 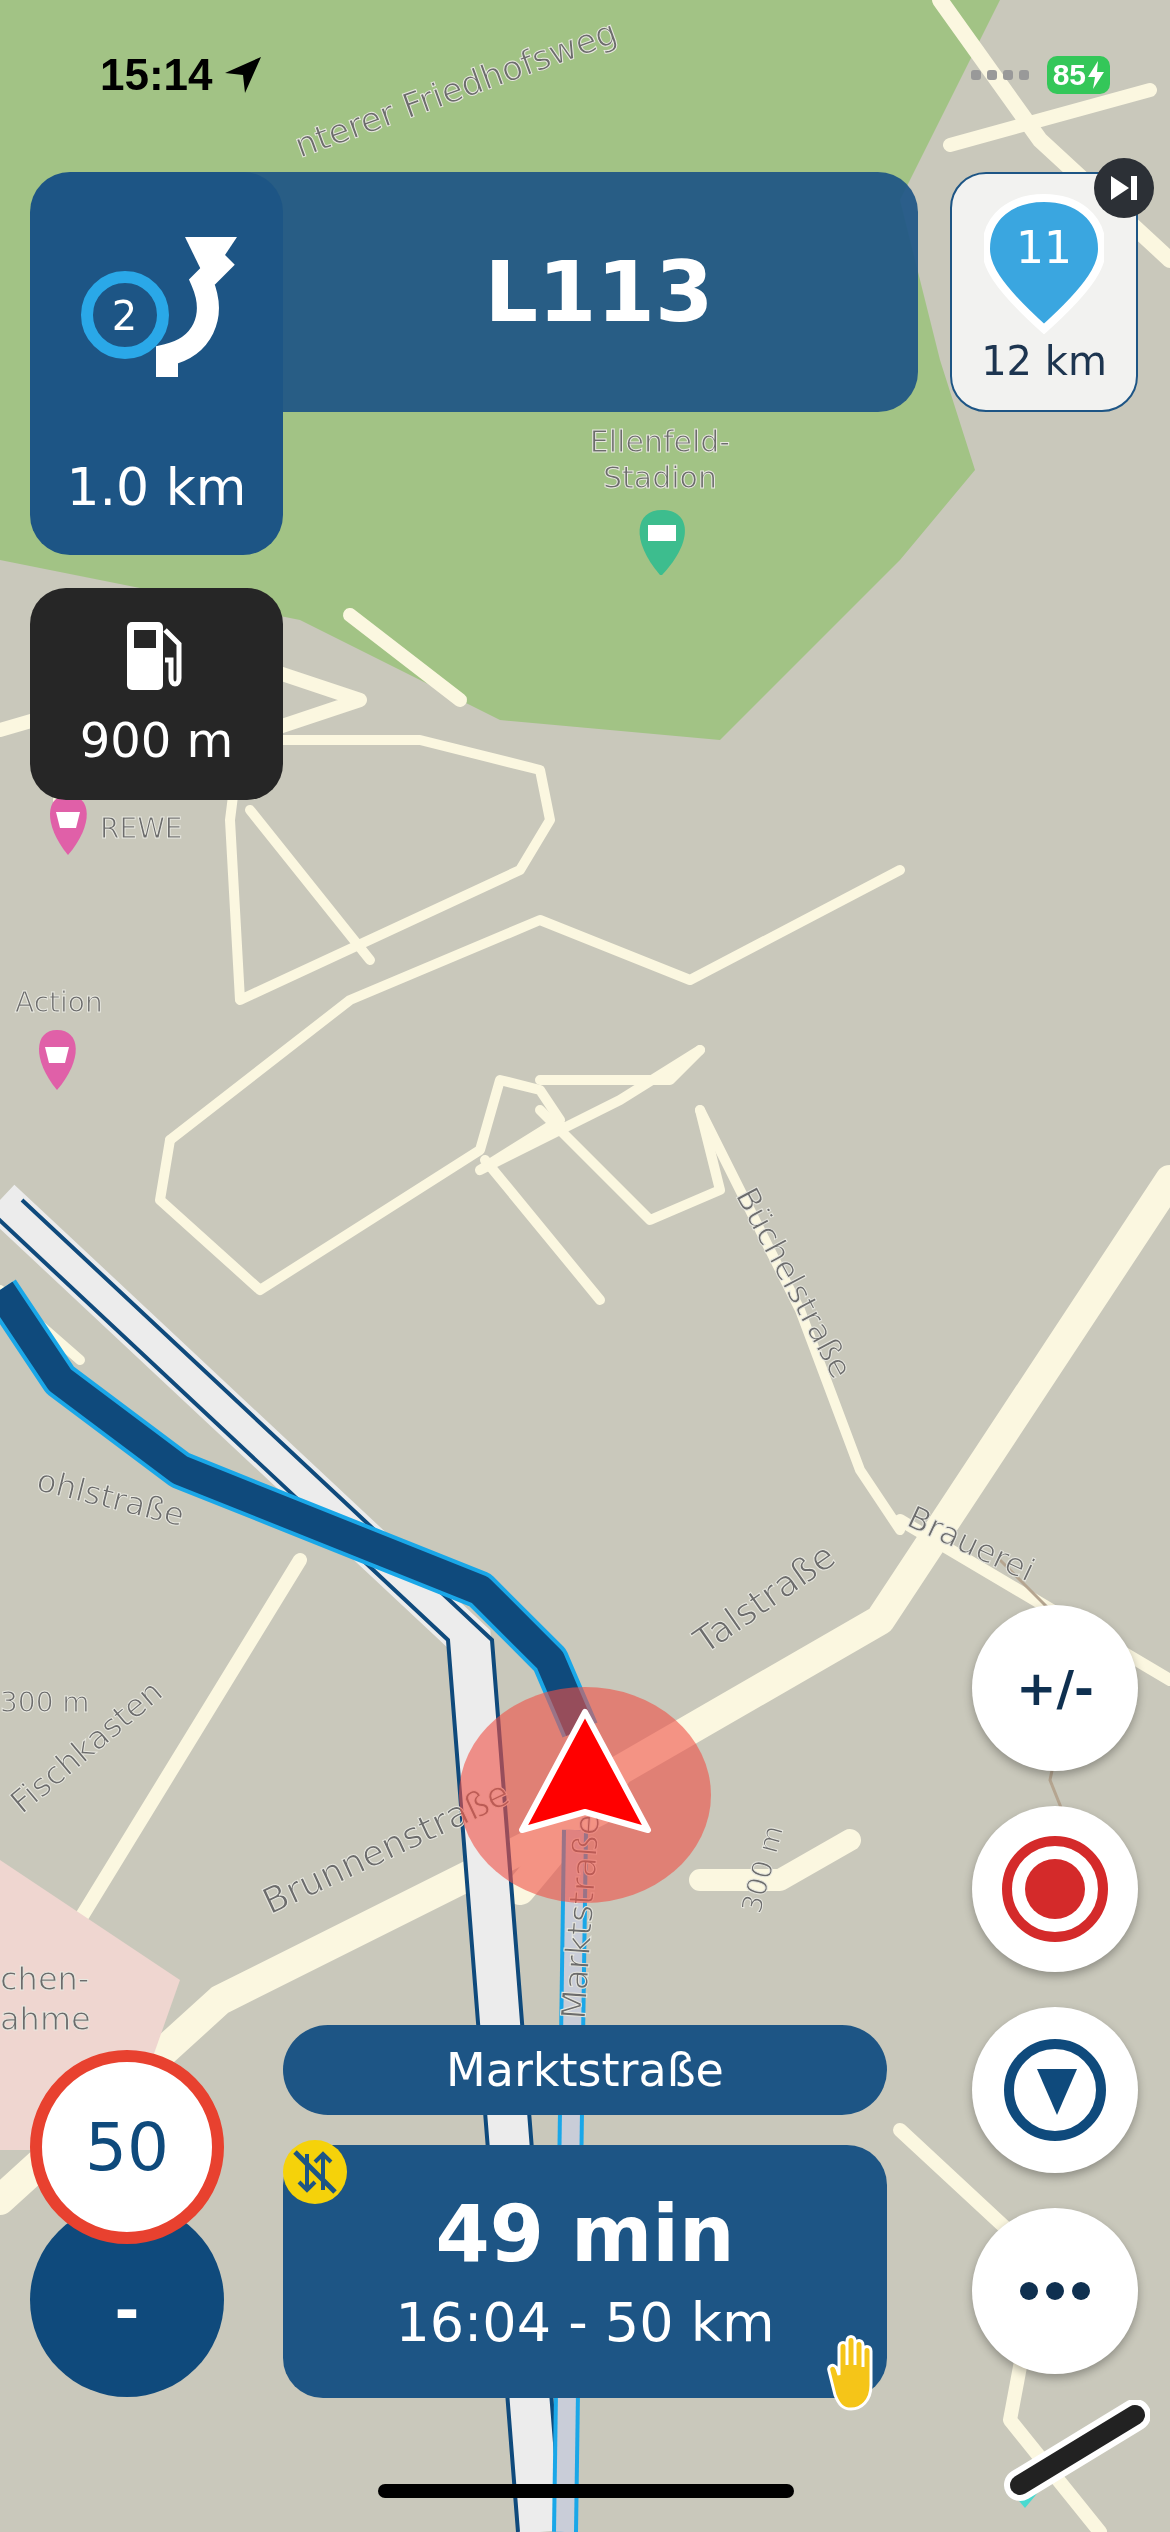 What do you see at coordinates (156, 694) in the screenshot?
I see `fuel-station-panel: 900 m` at bounding box center [156, 694].